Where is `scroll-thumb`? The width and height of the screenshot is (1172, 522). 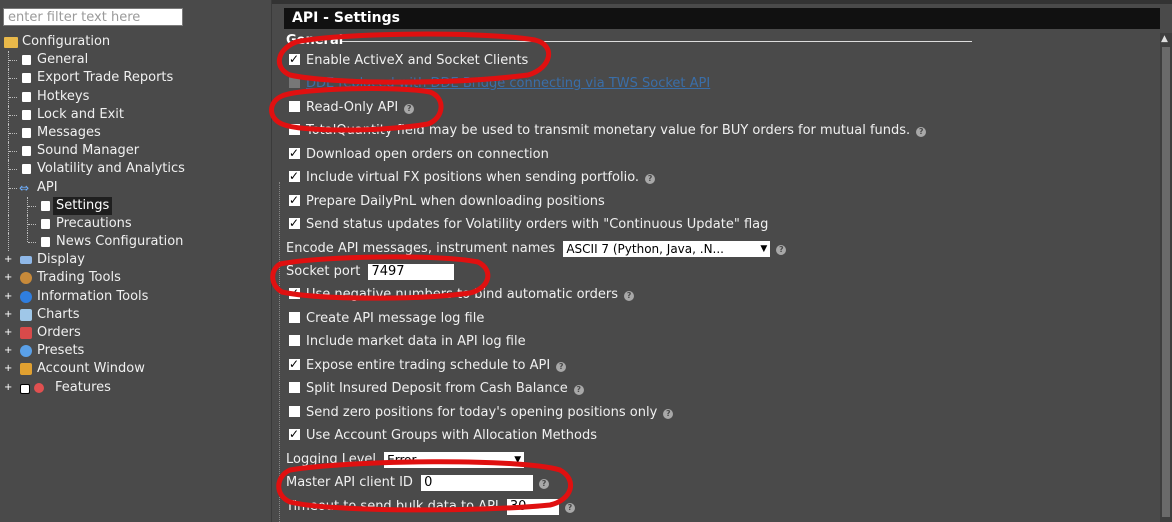
scroll-thumb is located at coordinates (1166, 282).